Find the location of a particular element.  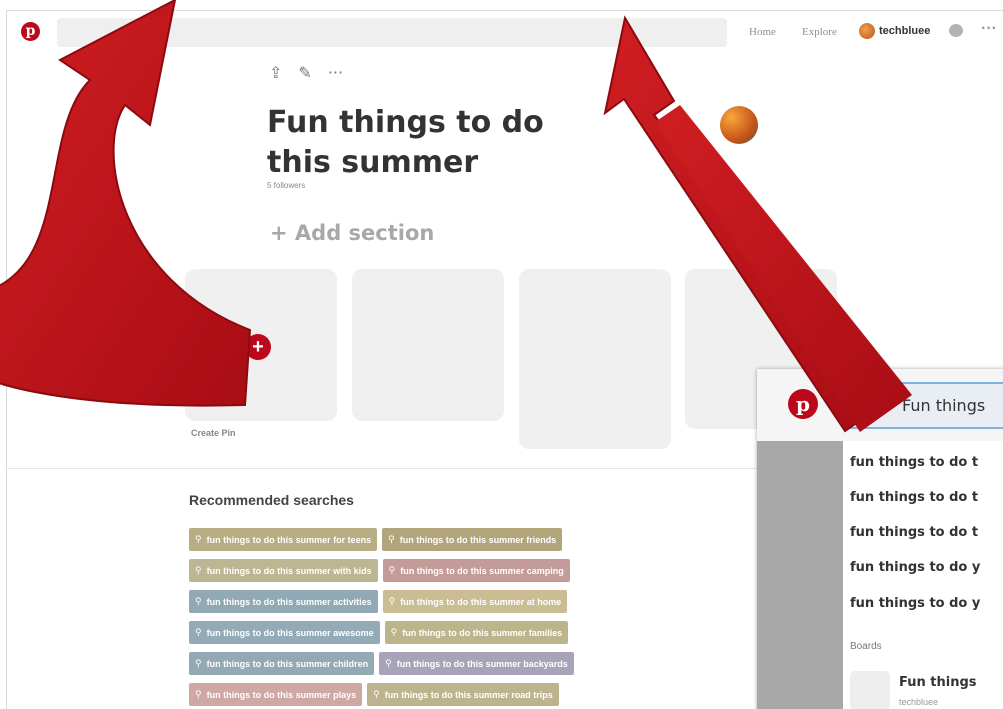

chip-label: fun things to do this summer families is located at coordinates (482, 632).